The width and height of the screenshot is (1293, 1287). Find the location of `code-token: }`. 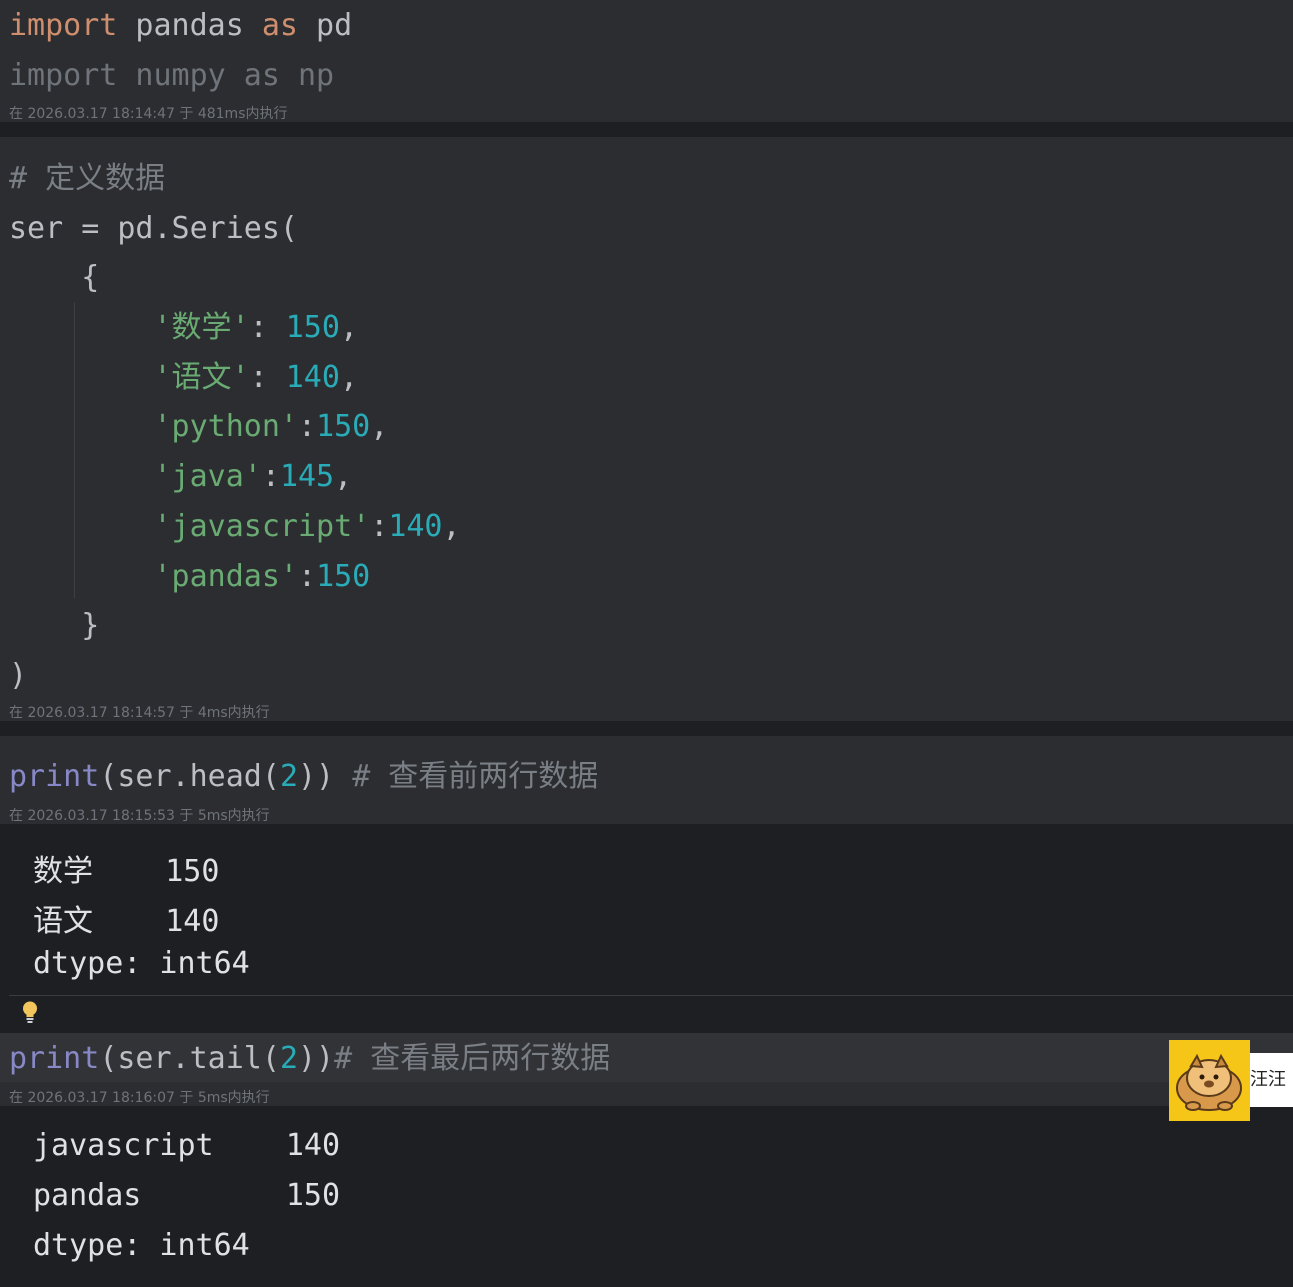

code-token: } is located at coordinates (54, 626).